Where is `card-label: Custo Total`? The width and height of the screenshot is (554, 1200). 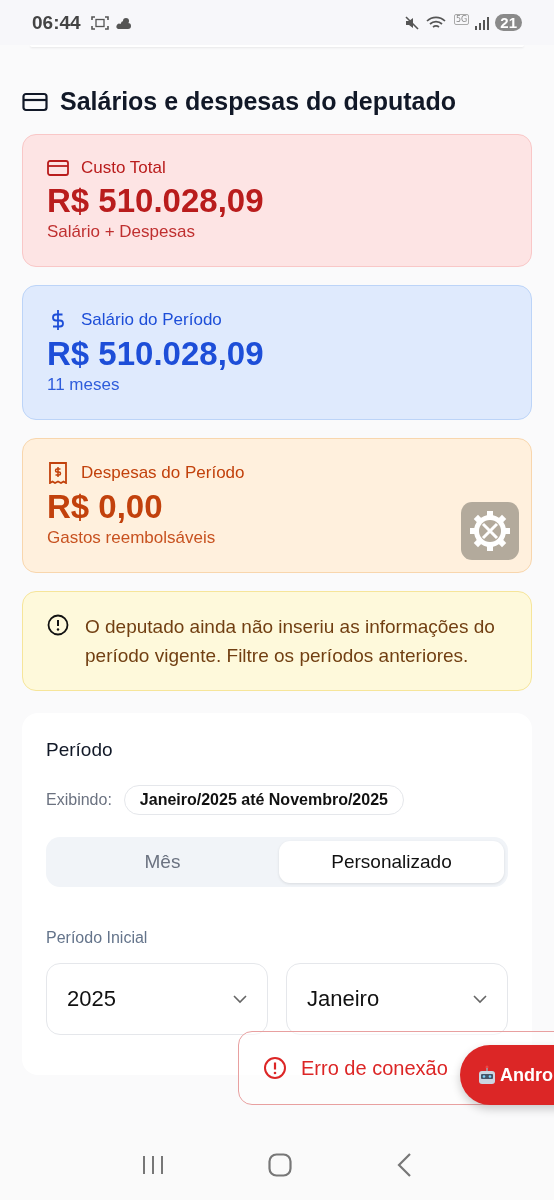
card-label: Custo Total is located at coordinates (123, 168).